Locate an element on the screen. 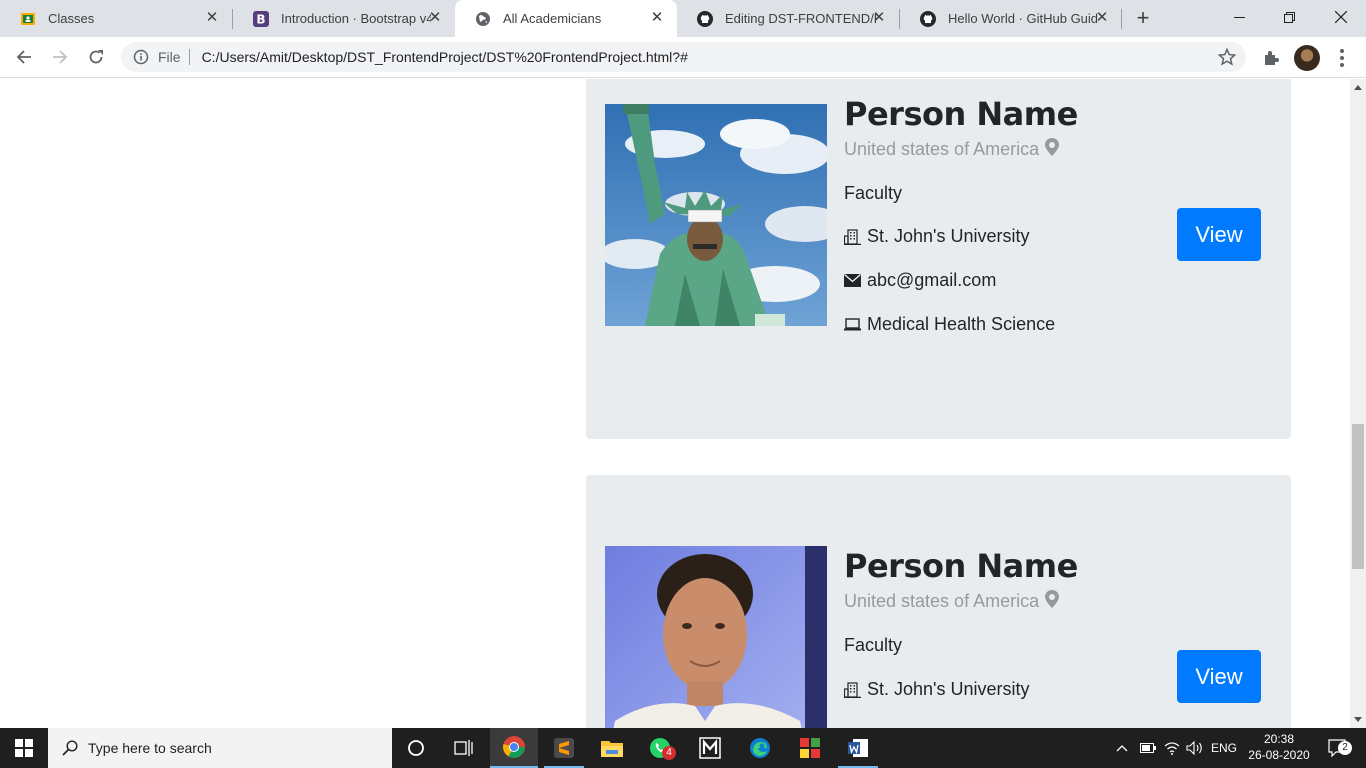 The width and height of the screenshot is (1366, 768). notification-center-icon: 2 is located at coordinates (1338, 748).